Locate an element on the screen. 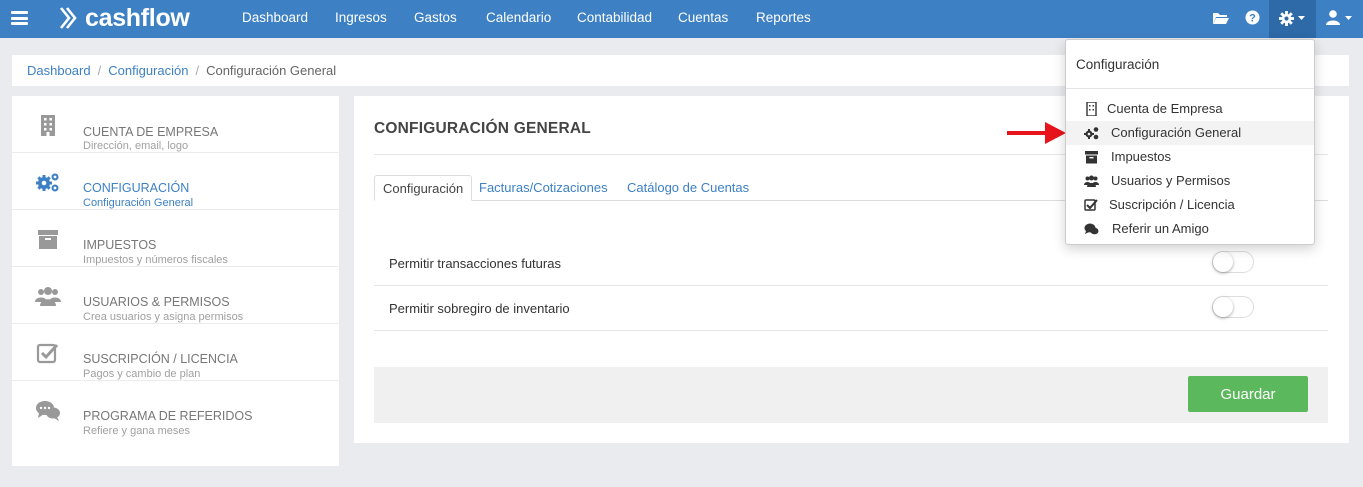 The image size is (1363, 487). nav-dashboard: Dashboard is located at coordinates (275, 17).